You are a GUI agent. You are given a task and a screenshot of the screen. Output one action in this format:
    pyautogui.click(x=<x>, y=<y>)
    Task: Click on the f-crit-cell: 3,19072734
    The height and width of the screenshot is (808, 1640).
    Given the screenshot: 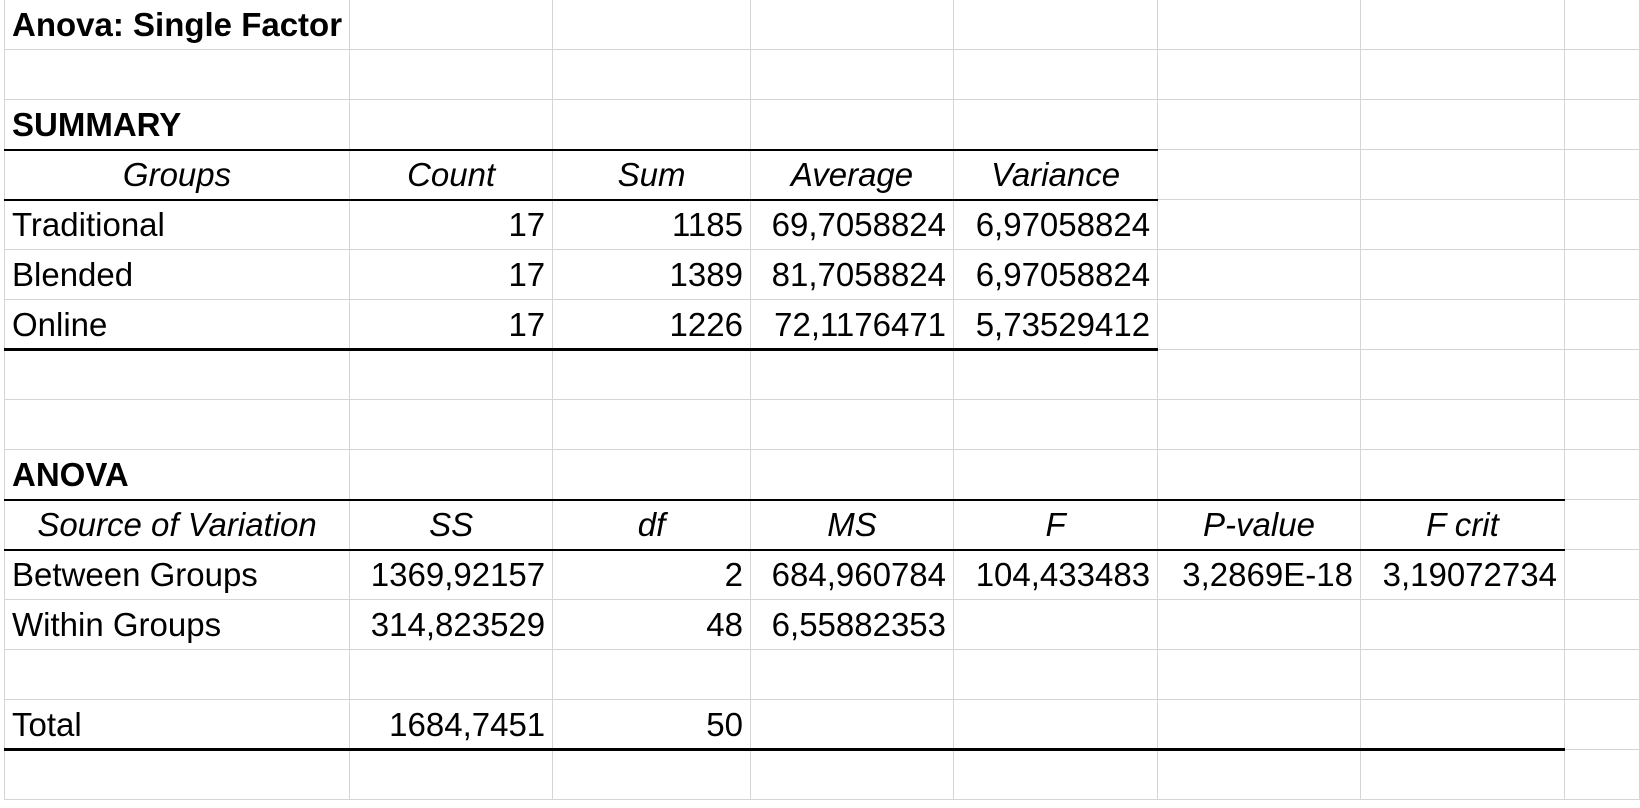 What is the action you would take?
    pyautogui.click(x=1462, y=574)
    